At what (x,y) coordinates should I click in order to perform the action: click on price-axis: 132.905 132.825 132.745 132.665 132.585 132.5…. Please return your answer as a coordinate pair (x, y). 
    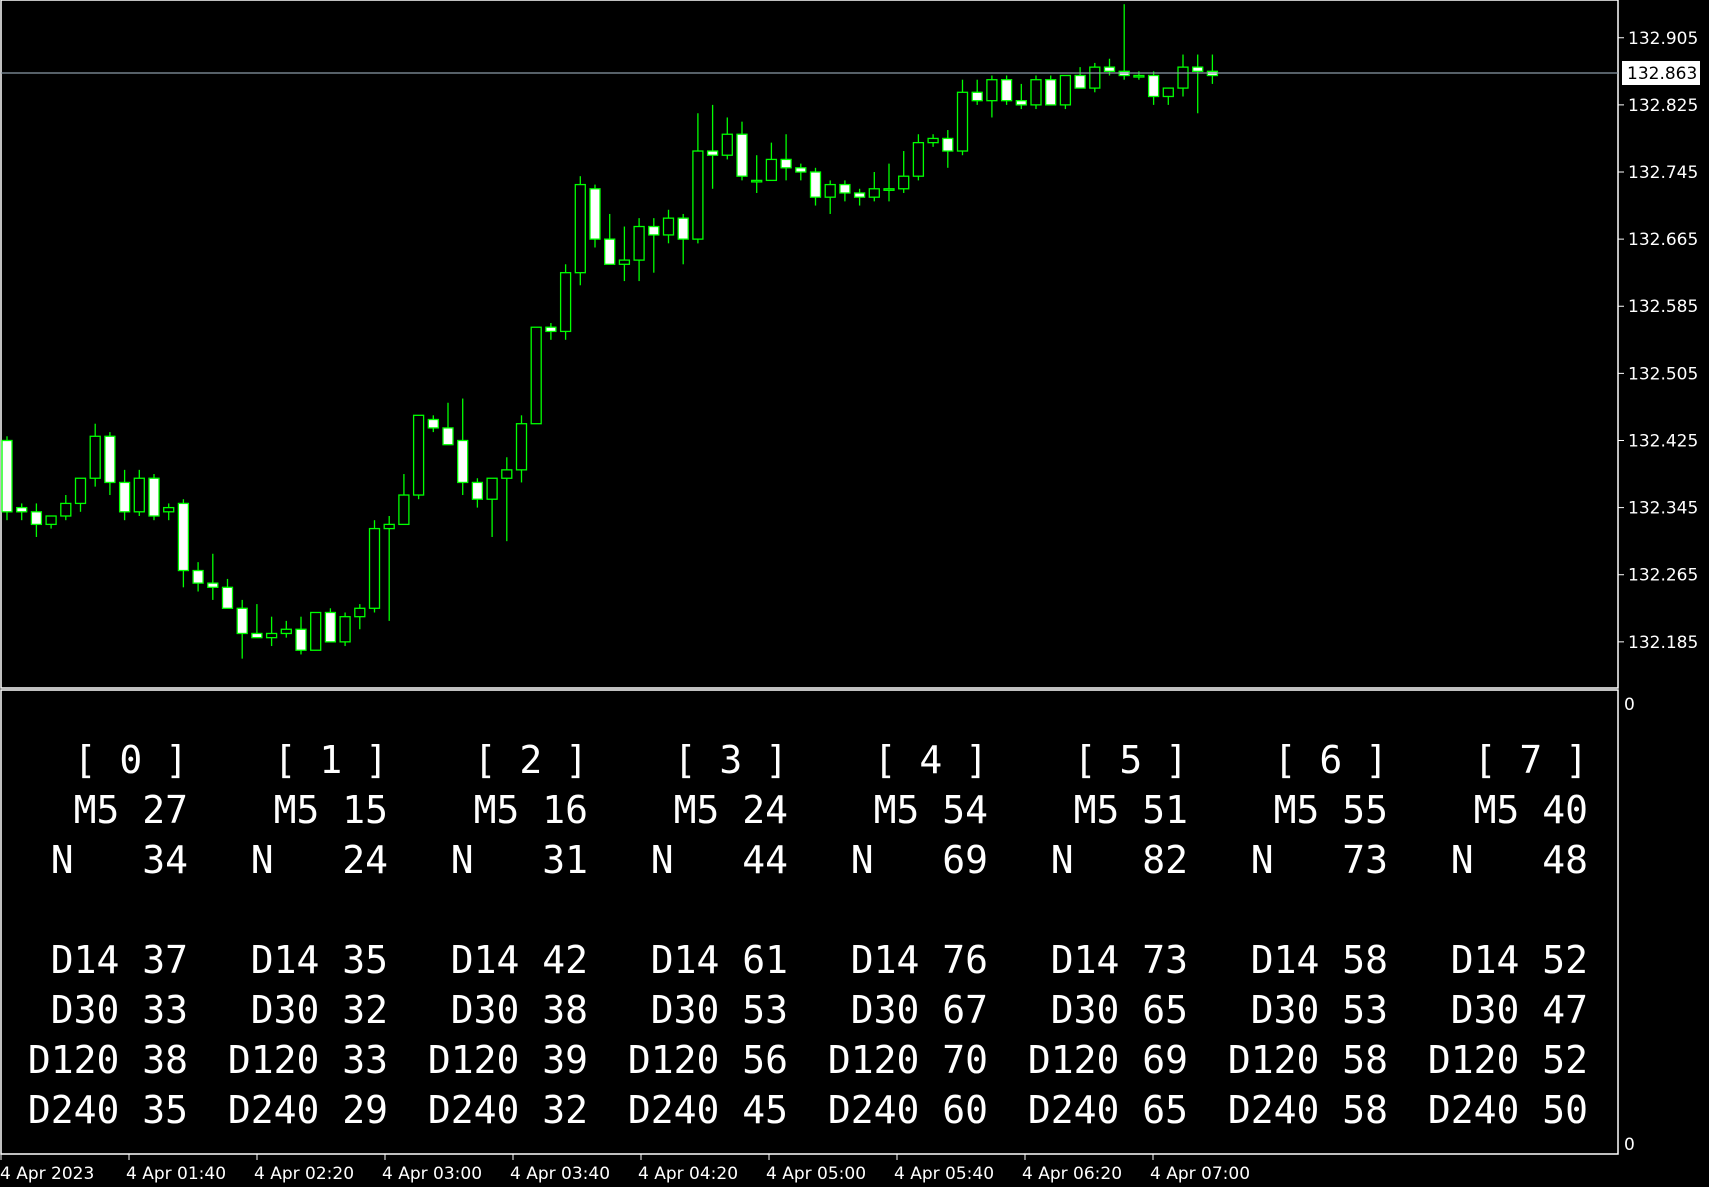
    Looking at the image, I should click on (1658, 341).